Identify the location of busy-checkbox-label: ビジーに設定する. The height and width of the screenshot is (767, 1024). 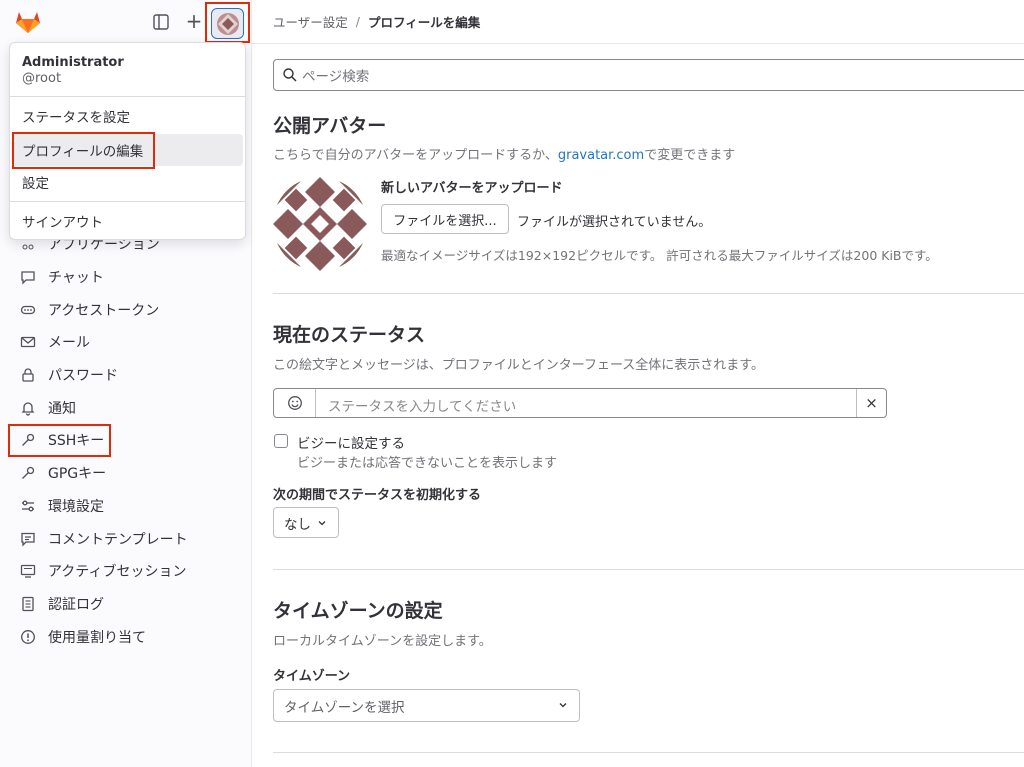
(351, 442).